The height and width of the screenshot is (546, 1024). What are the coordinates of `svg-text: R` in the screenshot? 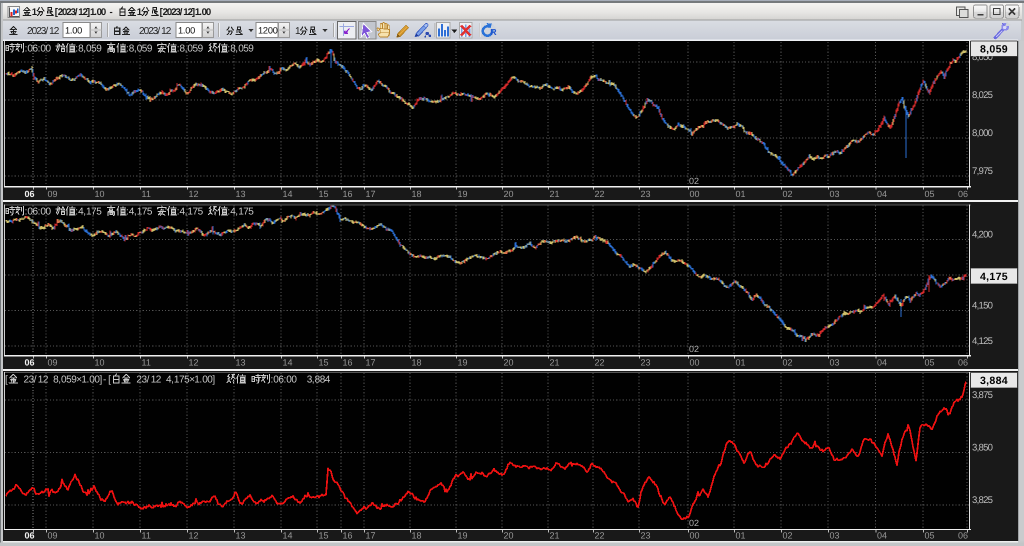 It's located at (493, 32).